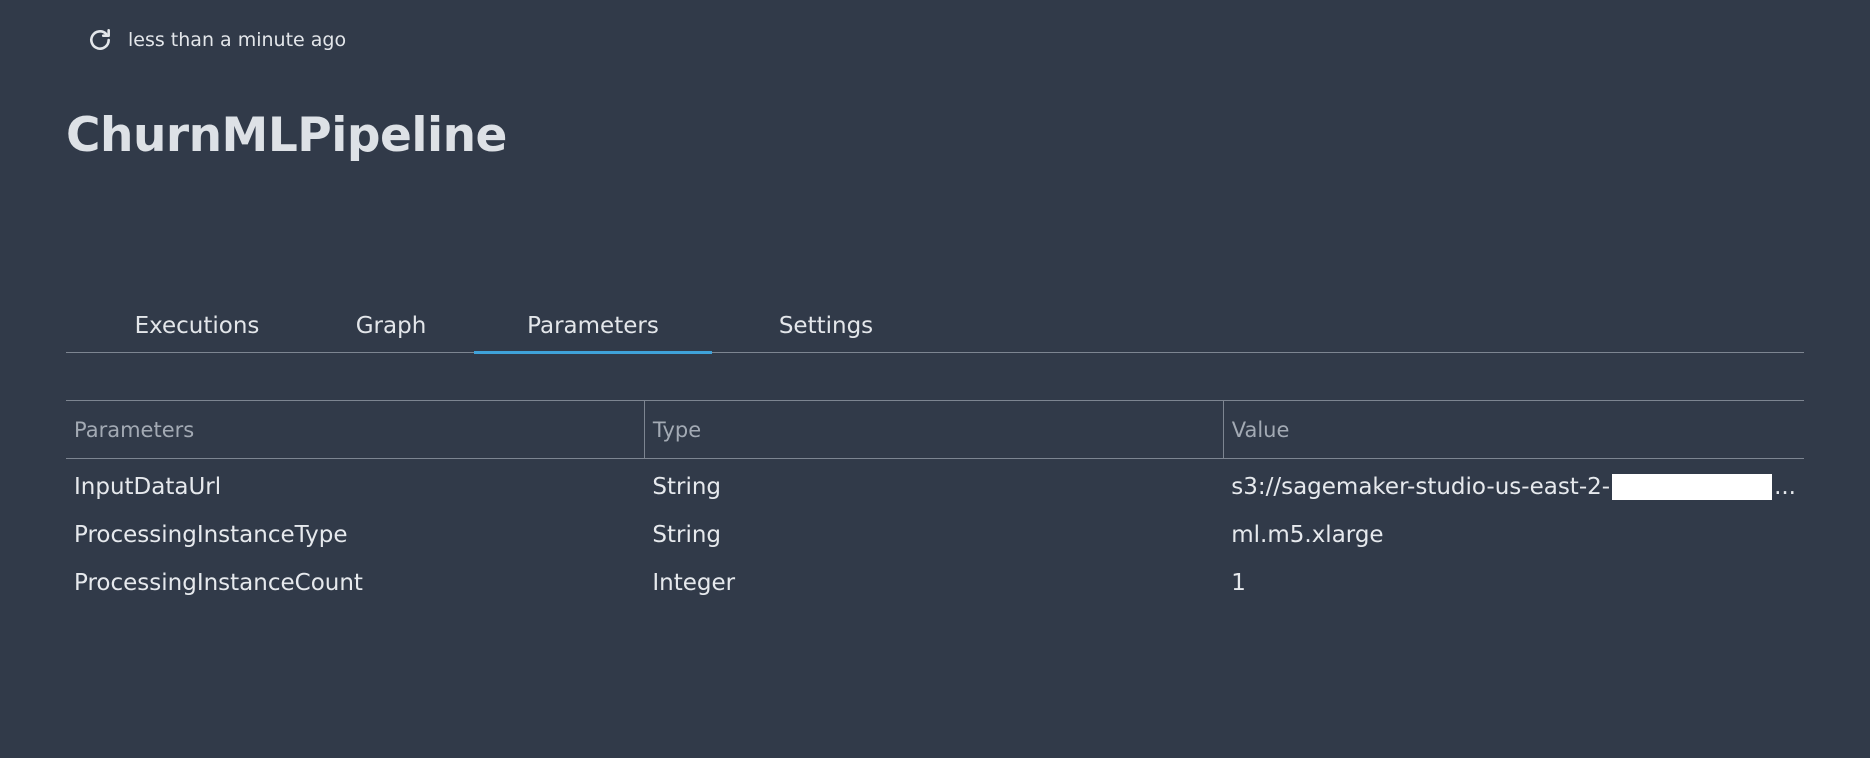  I want to click on column-header-type: Type, so click(933, 429).